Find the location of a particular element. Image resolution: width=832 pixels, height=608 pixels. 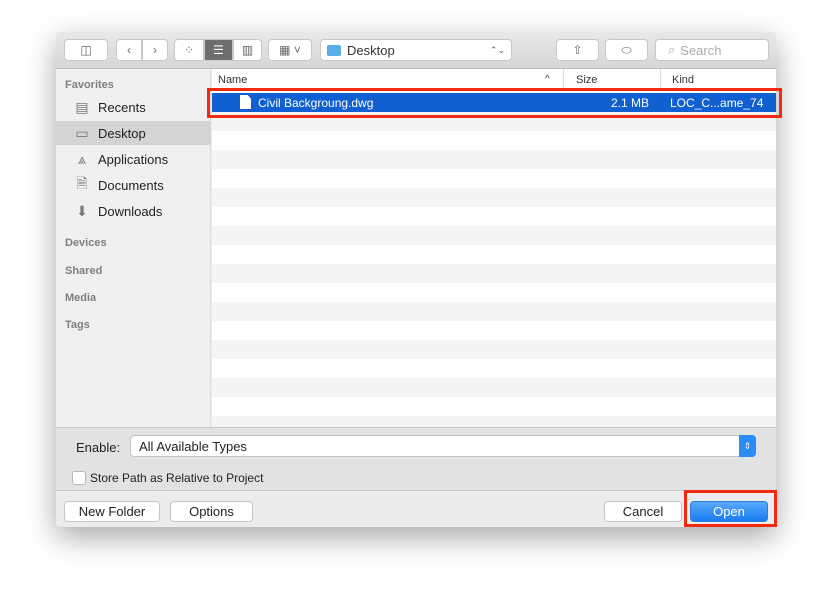

applications-icon: ⩓ is located at coordinates (82, 158).